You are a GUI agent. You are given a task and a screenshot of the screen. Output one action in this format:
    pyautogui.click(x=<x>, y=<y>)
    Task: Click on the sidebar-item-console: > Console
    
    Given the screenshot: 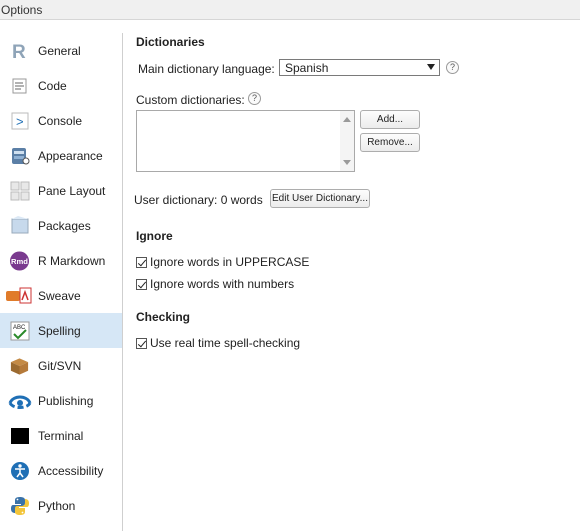 What is the action you would take?
    pyautogui.click(x=61, y=120)
    